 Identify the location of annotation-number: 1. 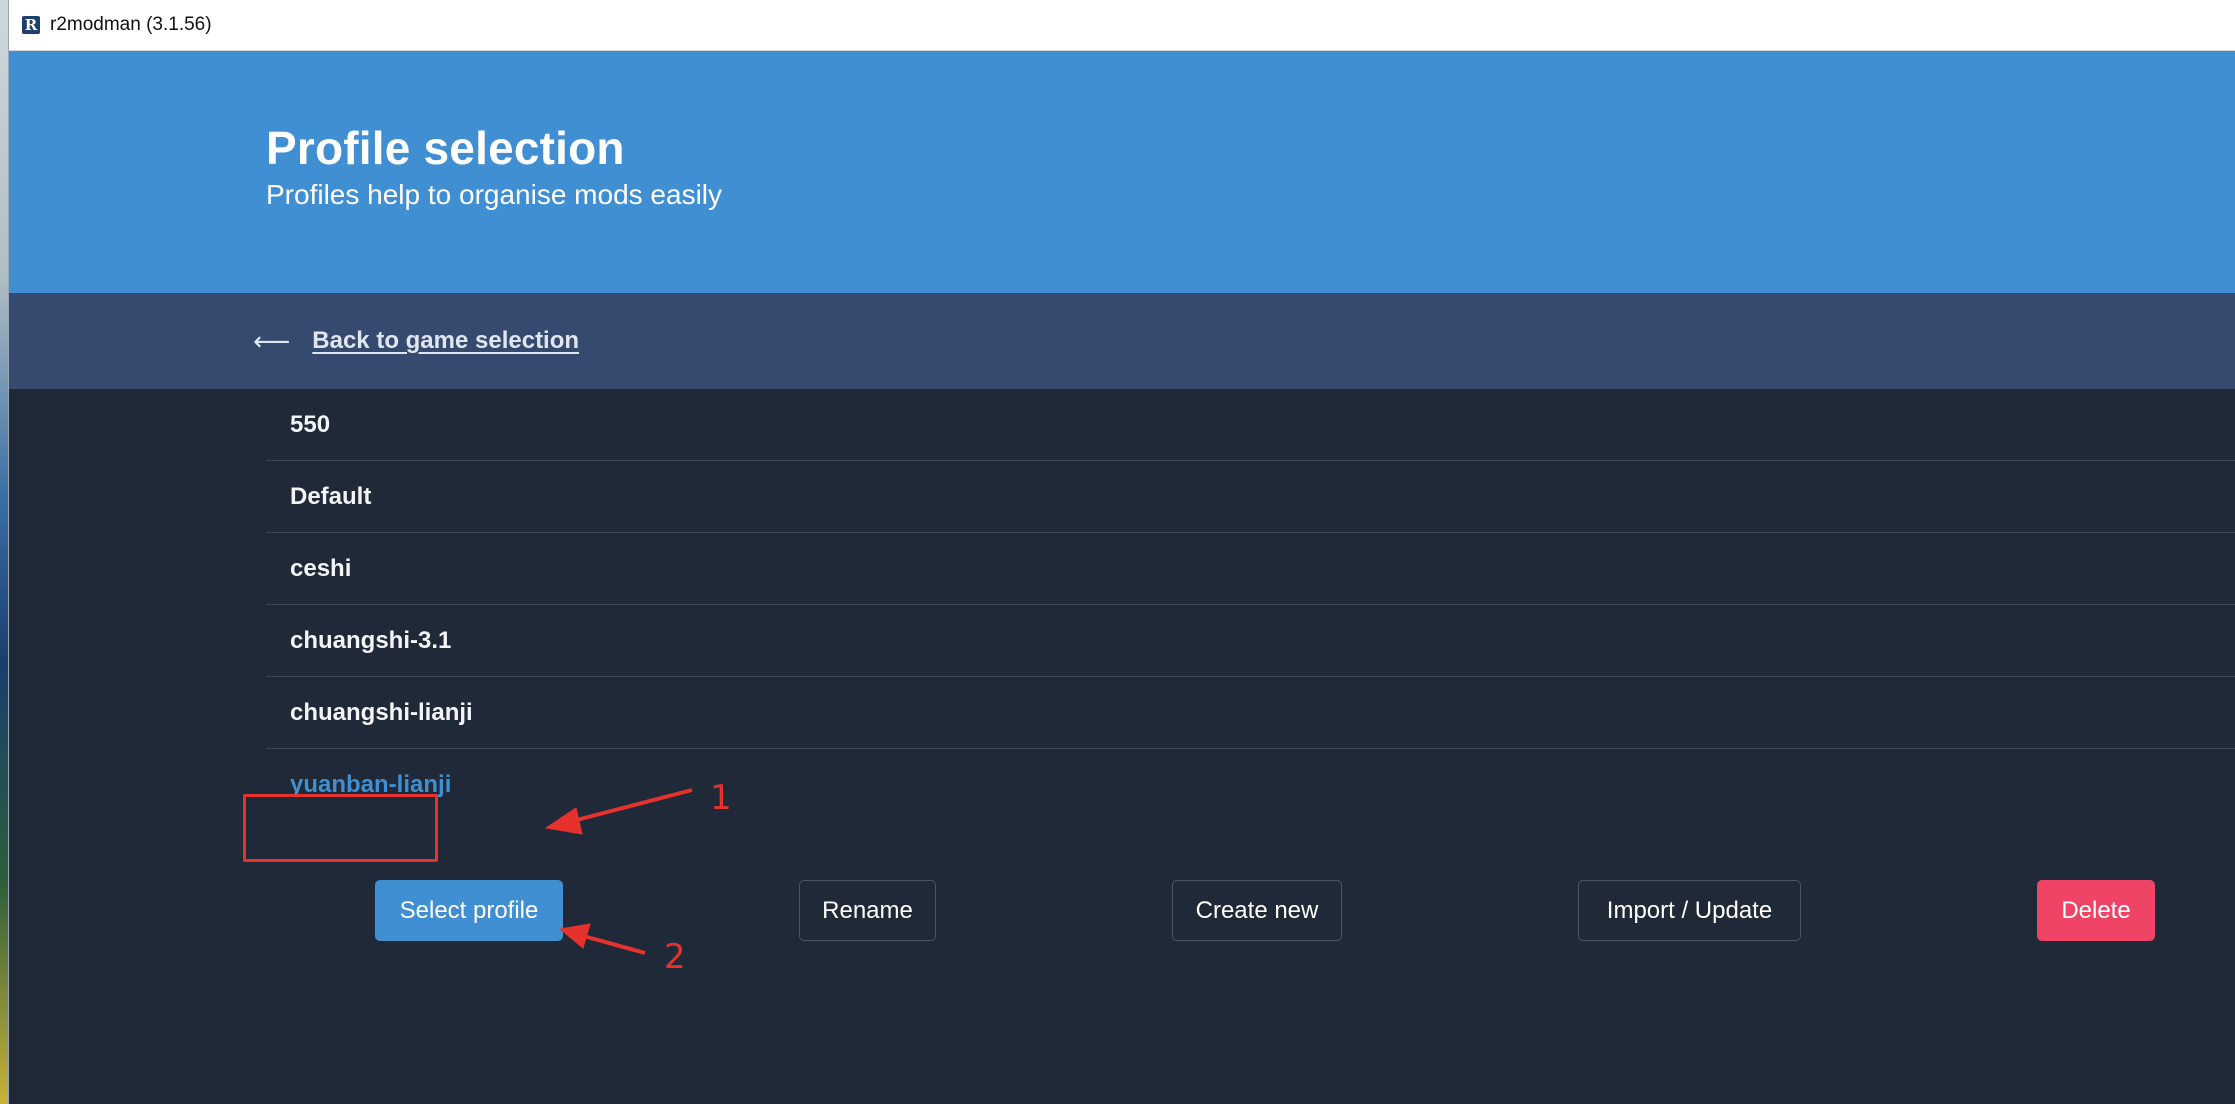
(721, 798).